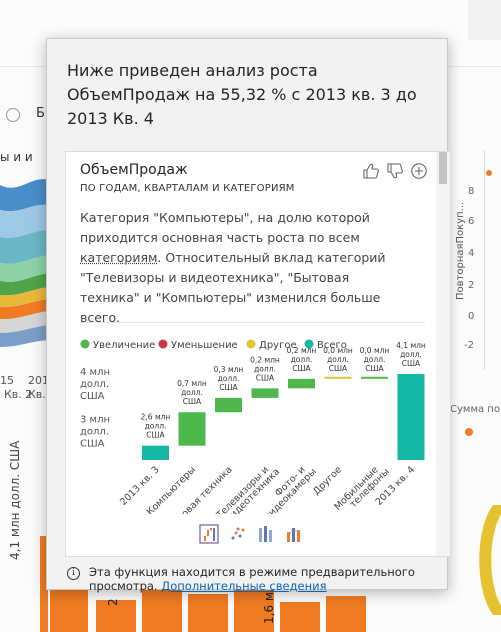 The image size is (501, 632). I want to click on data-label: 2,6 млн, so click(156, 417).